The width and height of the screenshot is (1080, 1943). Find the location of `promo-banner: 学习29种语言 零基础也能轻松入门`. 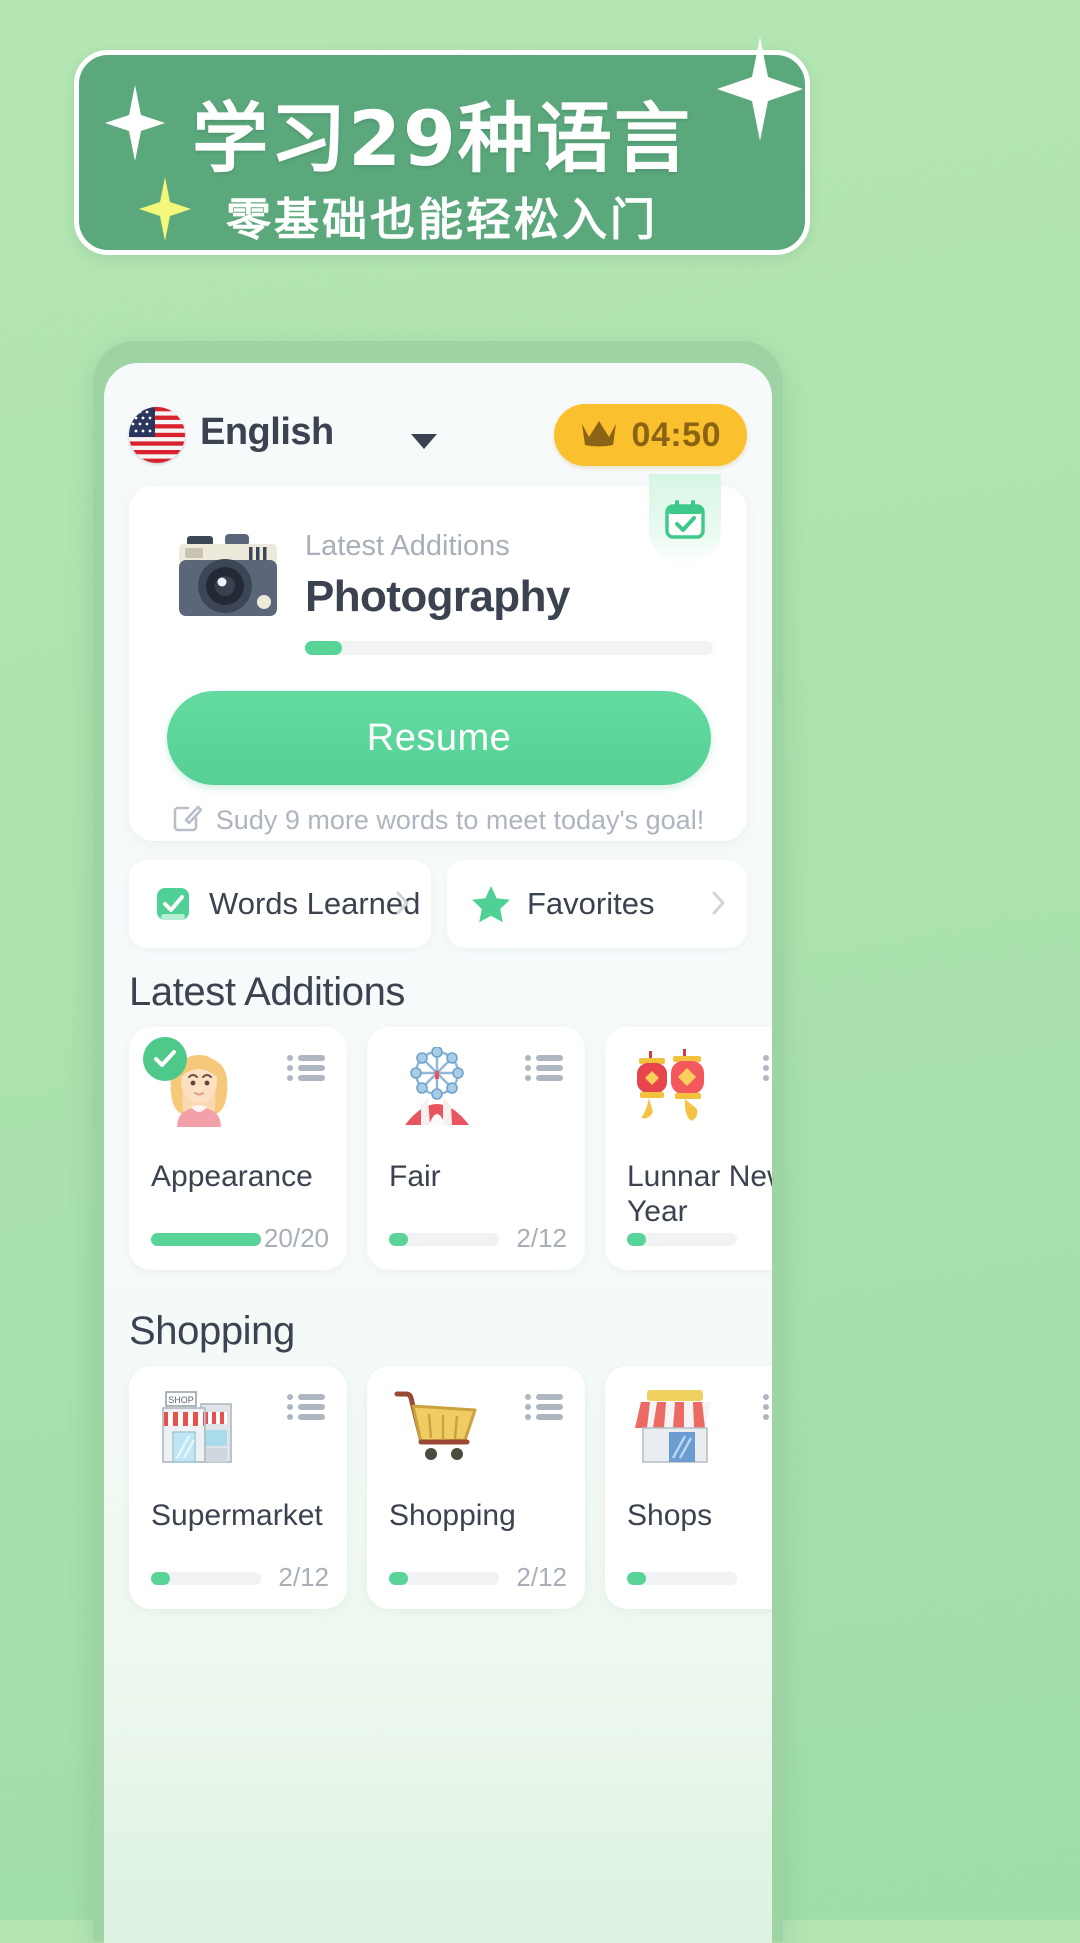

promo-banner: 学习29种语言 零基础也能轻松入门 is located at coordinates (442, 146).